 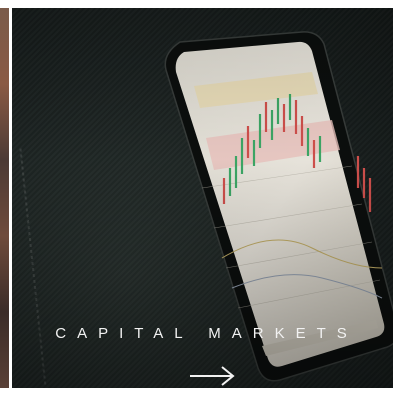 What do you see at coordinates (4, 198) in the screenshot?
I see `adjacent-tile-edge` at bounding box center [4, 198].